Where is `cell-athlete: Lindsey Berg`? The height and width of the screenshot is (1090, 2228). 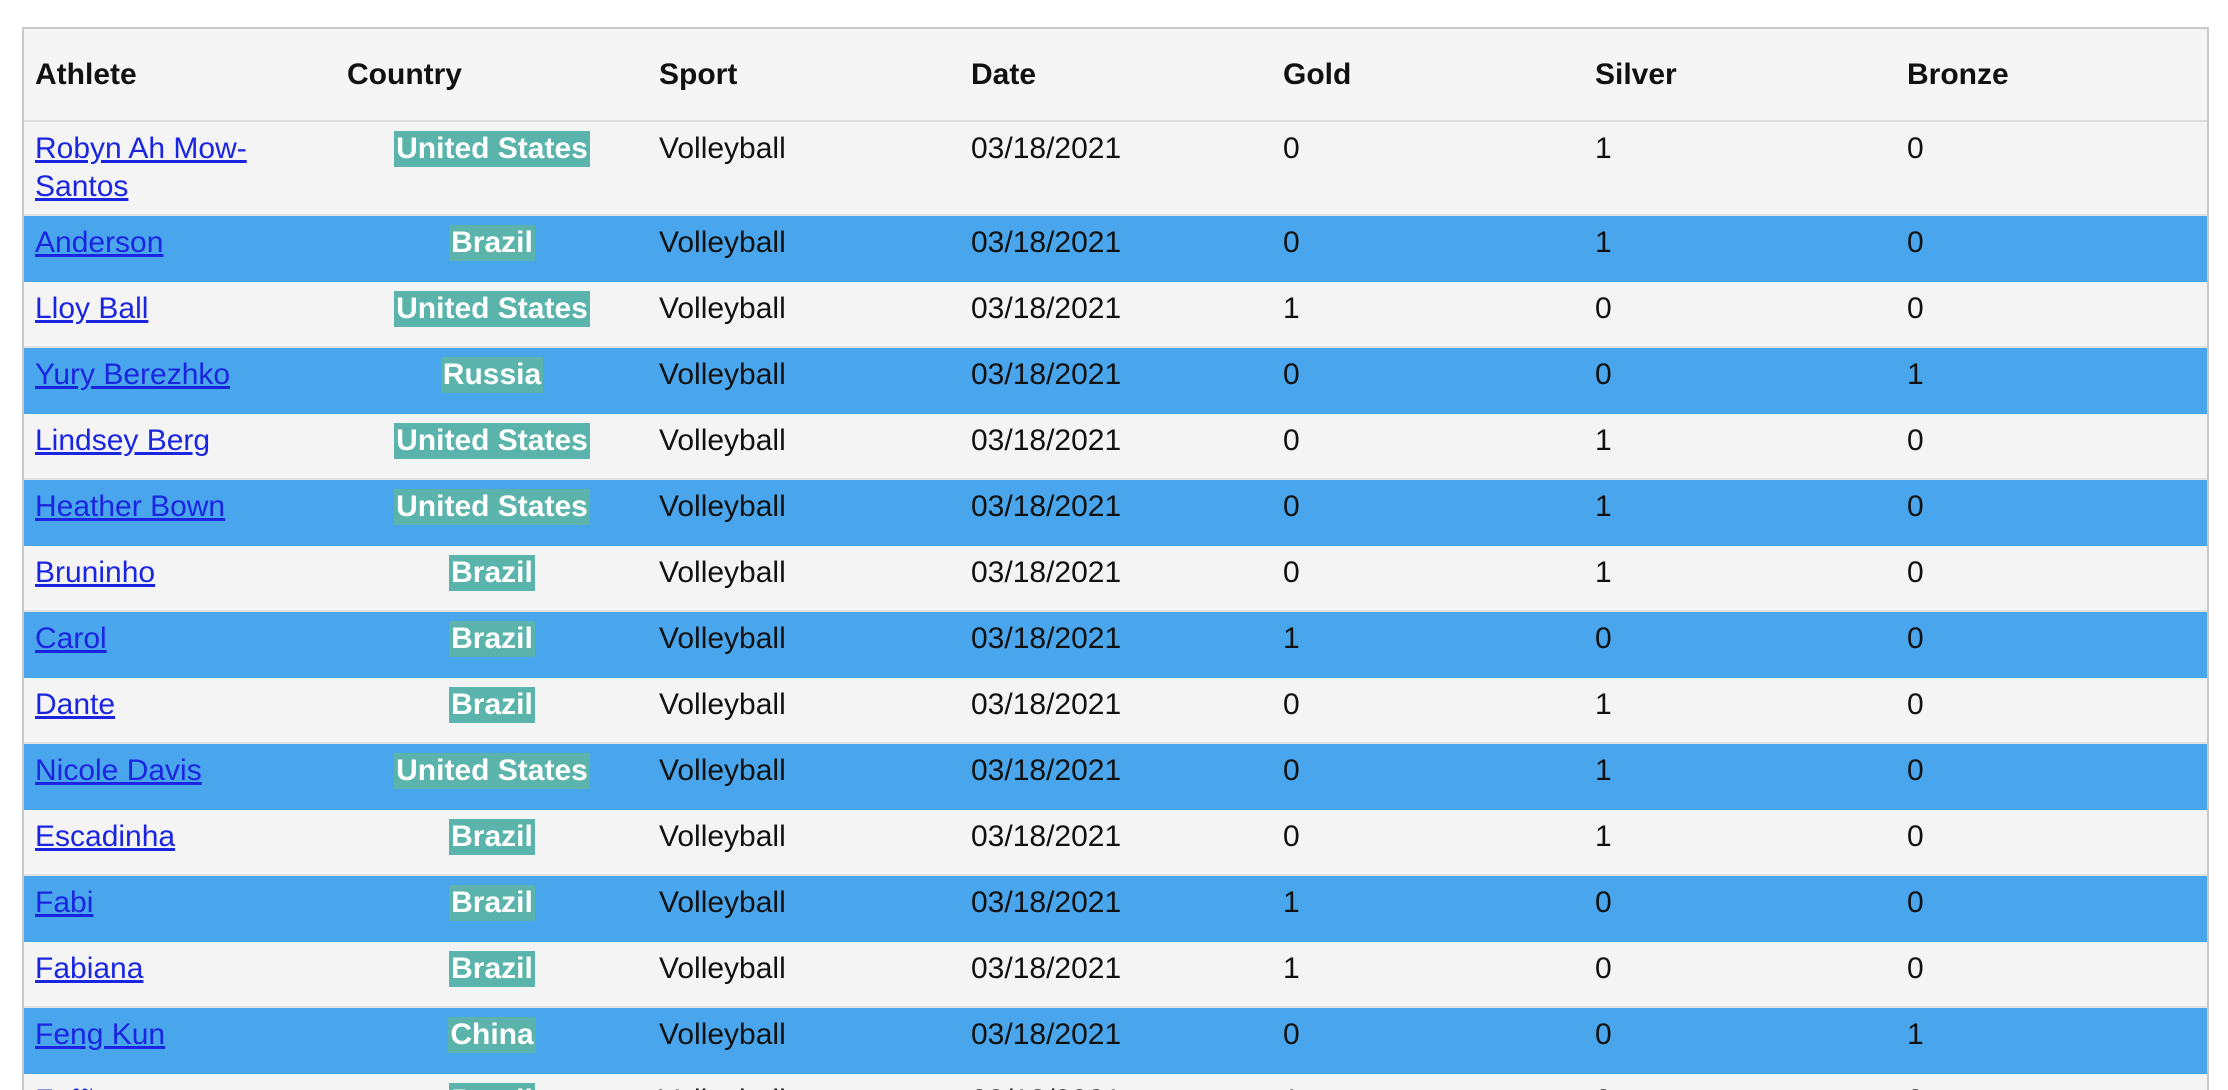
cell-athlete: Lindsey Berg is located at coordinates (180, 446).